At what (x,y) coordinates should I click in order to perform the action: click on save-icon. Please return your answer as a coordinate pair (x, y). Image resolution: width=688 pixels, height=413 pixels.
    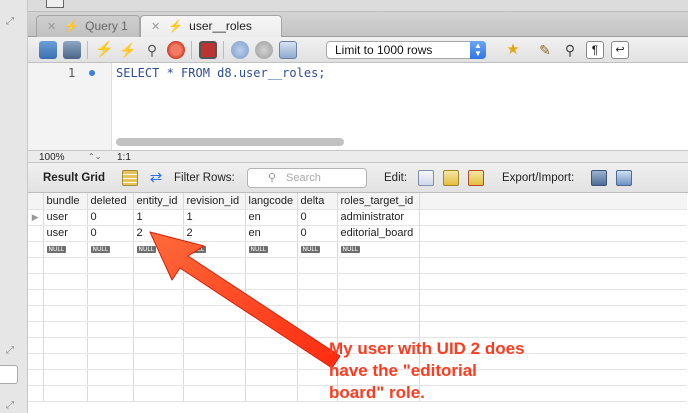
    Looking at the image, I should click on (72, 50).